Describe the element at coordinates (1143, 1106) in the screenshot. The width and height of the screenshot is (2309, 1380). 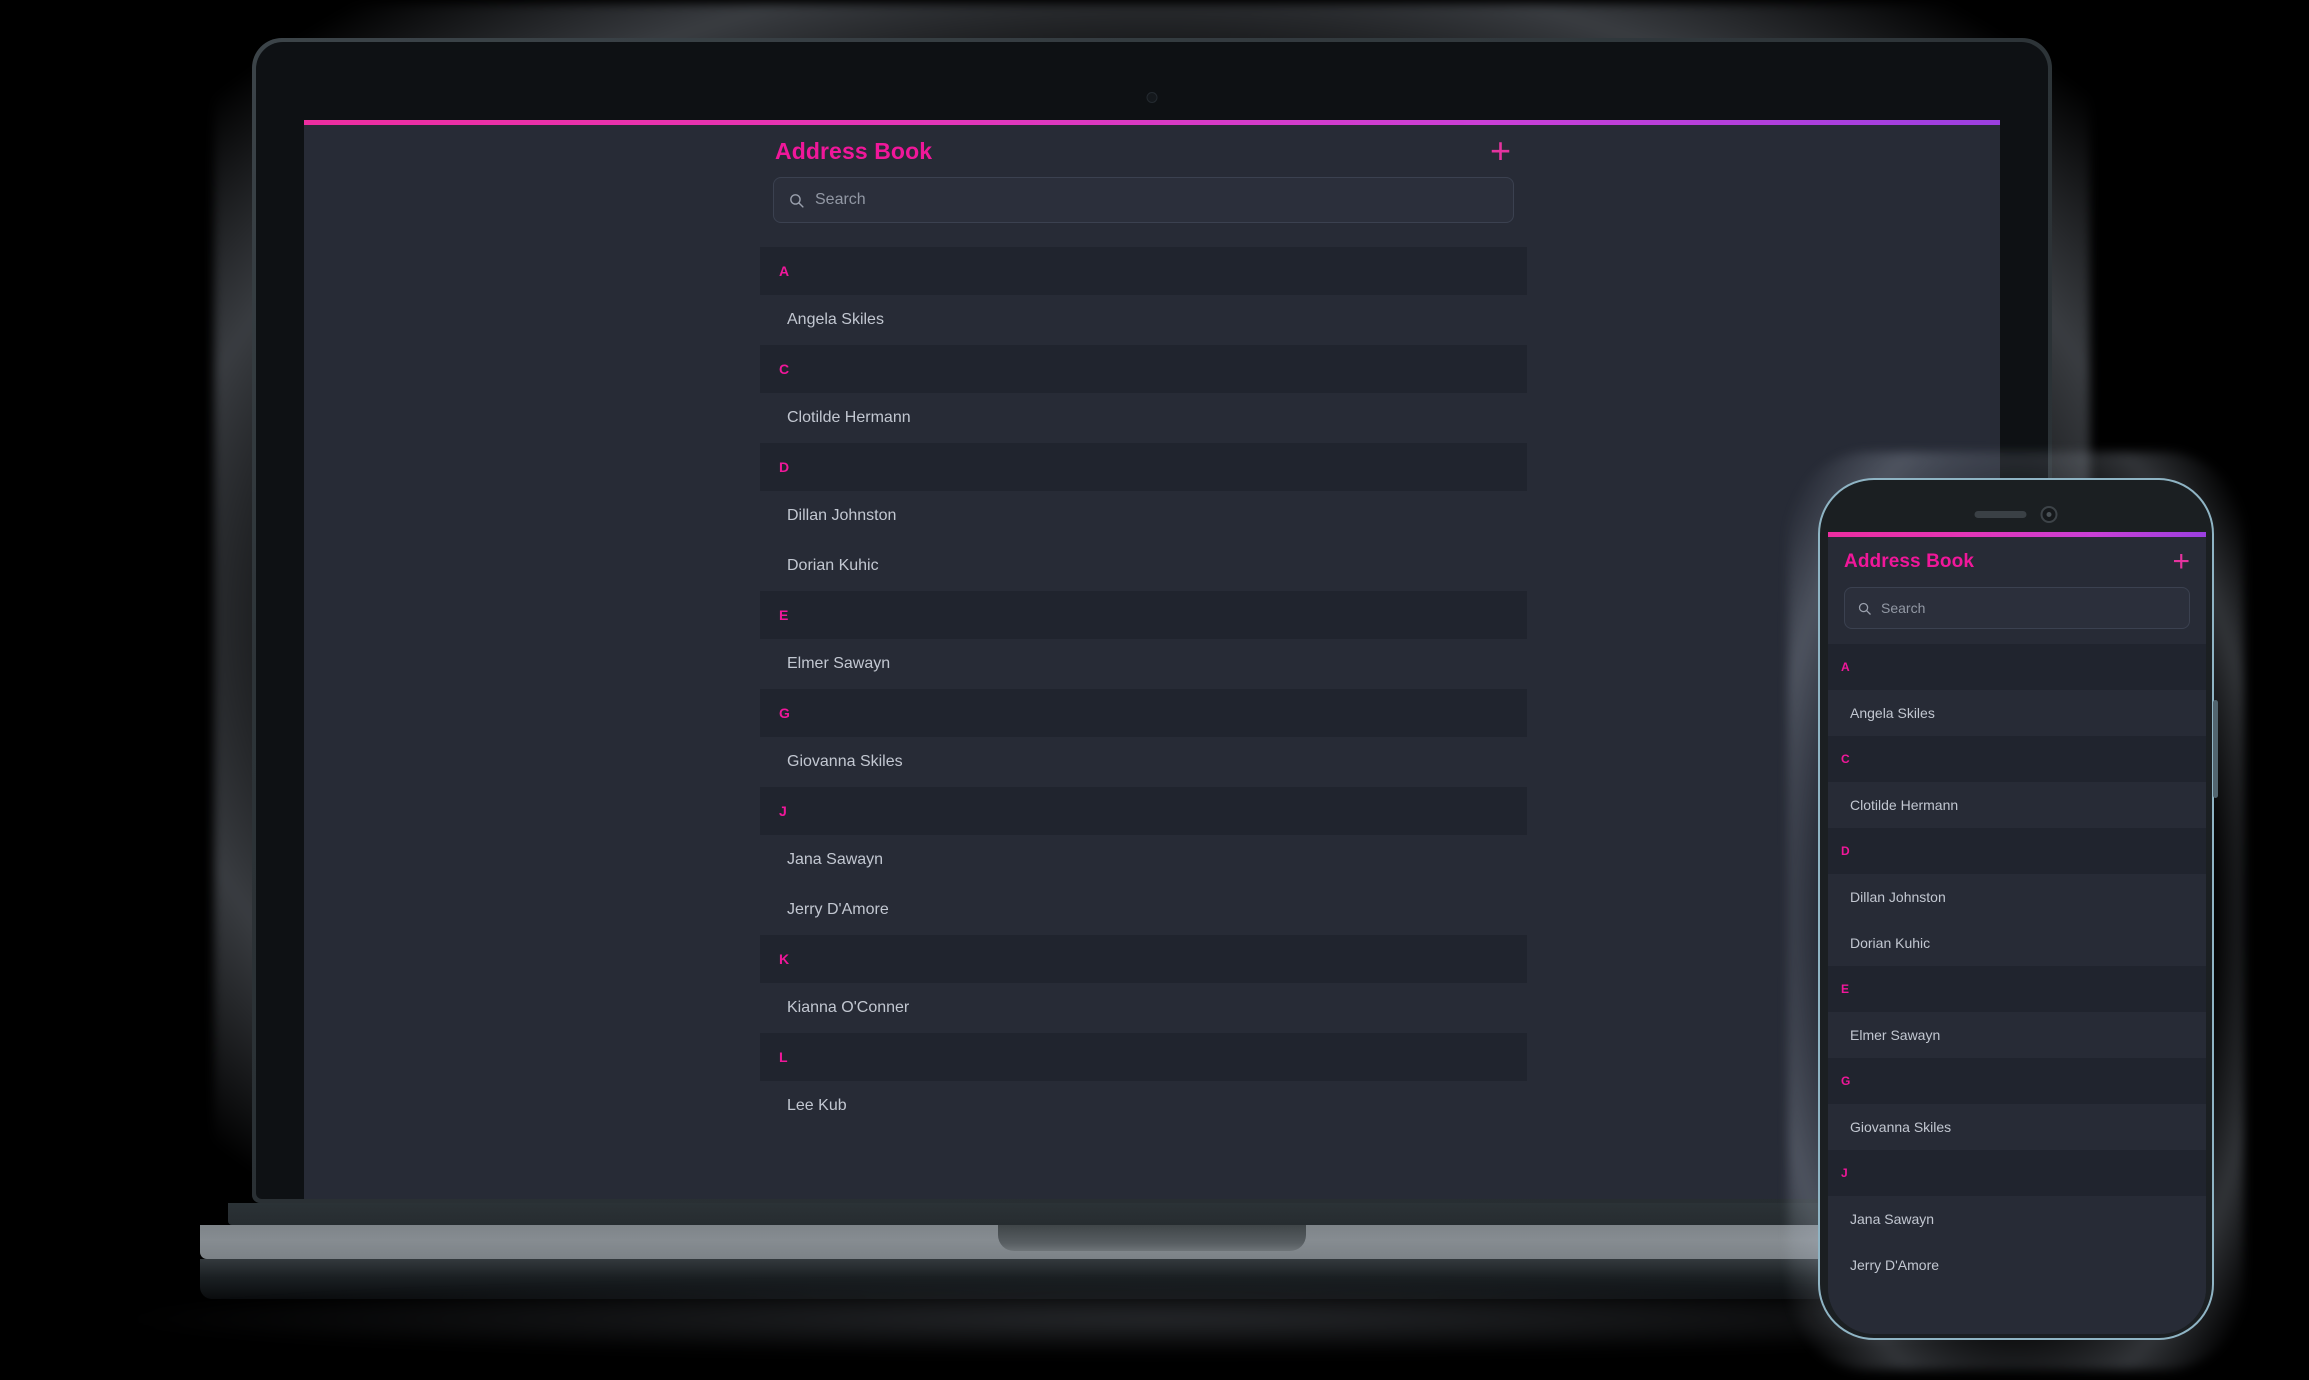
I see `contact-row: Lee Kub` at that location.